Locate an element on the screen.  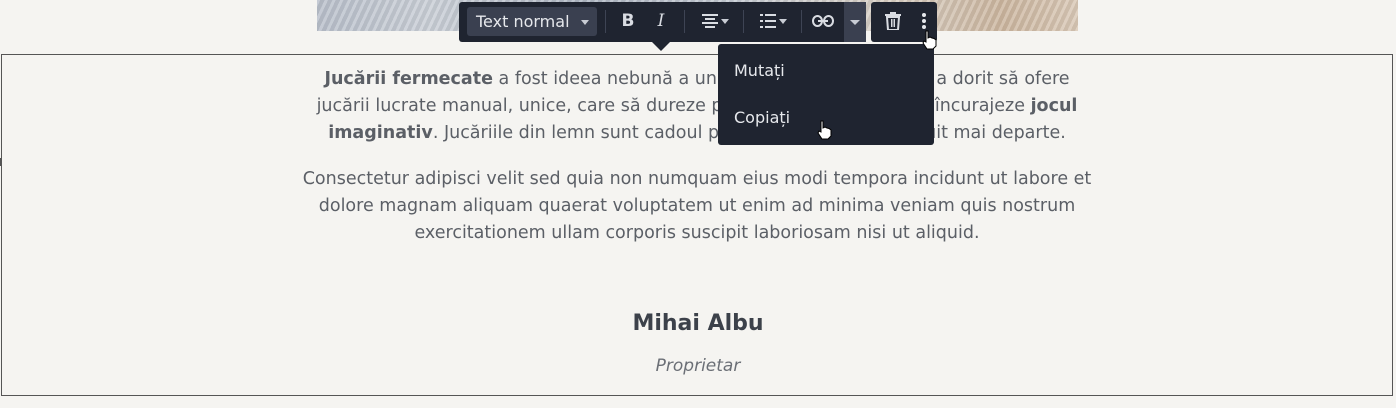
menu-item-copy: Copiați is located at coordinates (762, 117).